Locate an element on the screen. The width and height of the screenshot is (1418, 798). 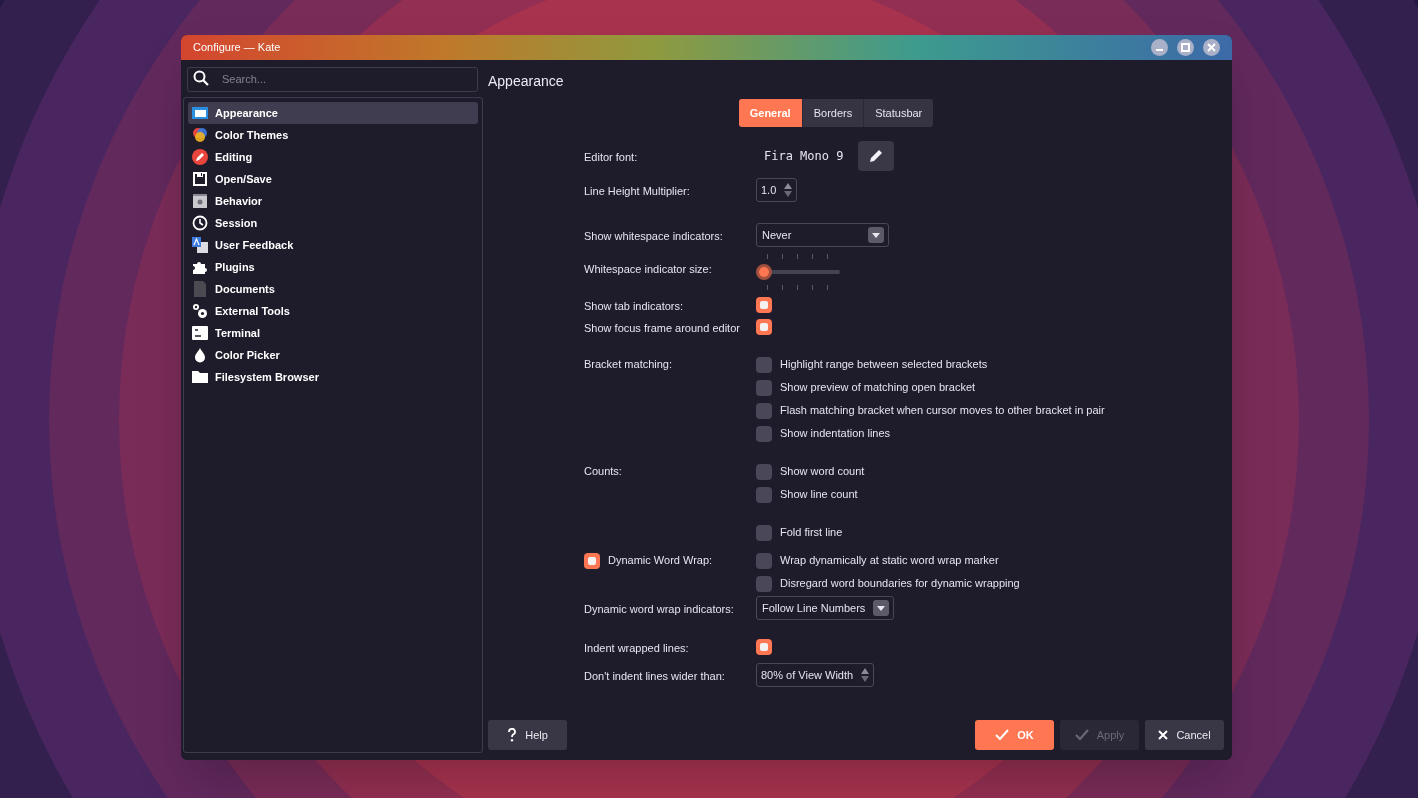
field-label: Whitespace indicator size: is located at coordinates (648, 269).